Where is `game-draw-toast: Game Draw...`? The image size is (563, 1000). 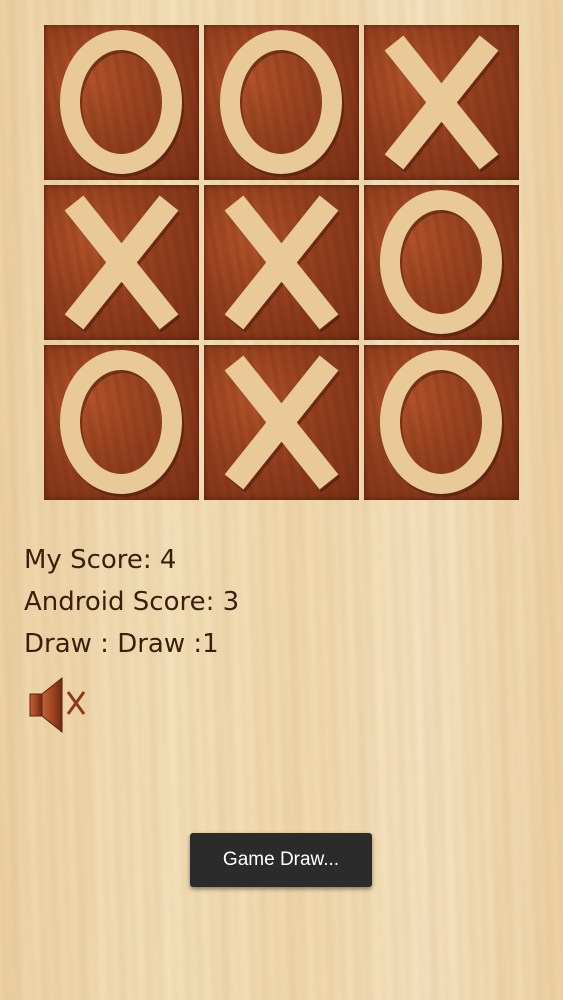 game-draw-toast: Game Draw... is located at coordinates (281, 860).